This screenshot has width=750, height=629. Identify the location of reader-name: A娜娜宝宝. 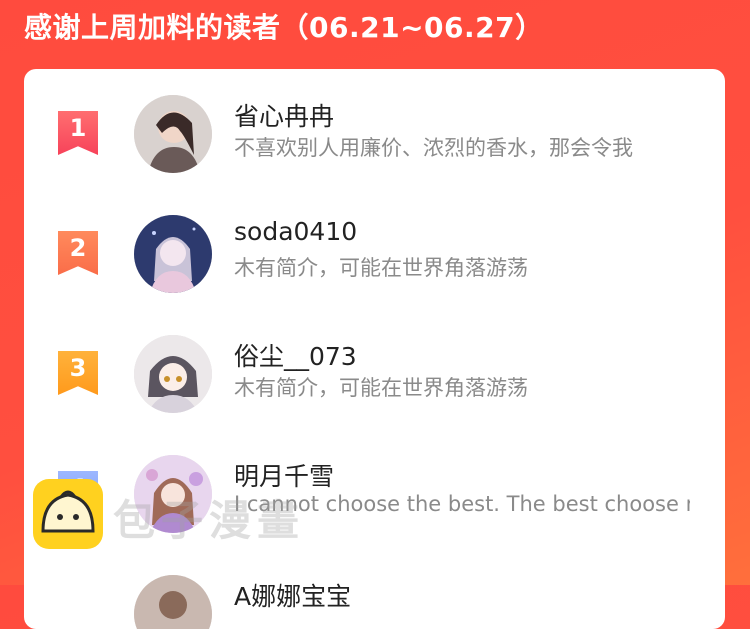
(292, 595).